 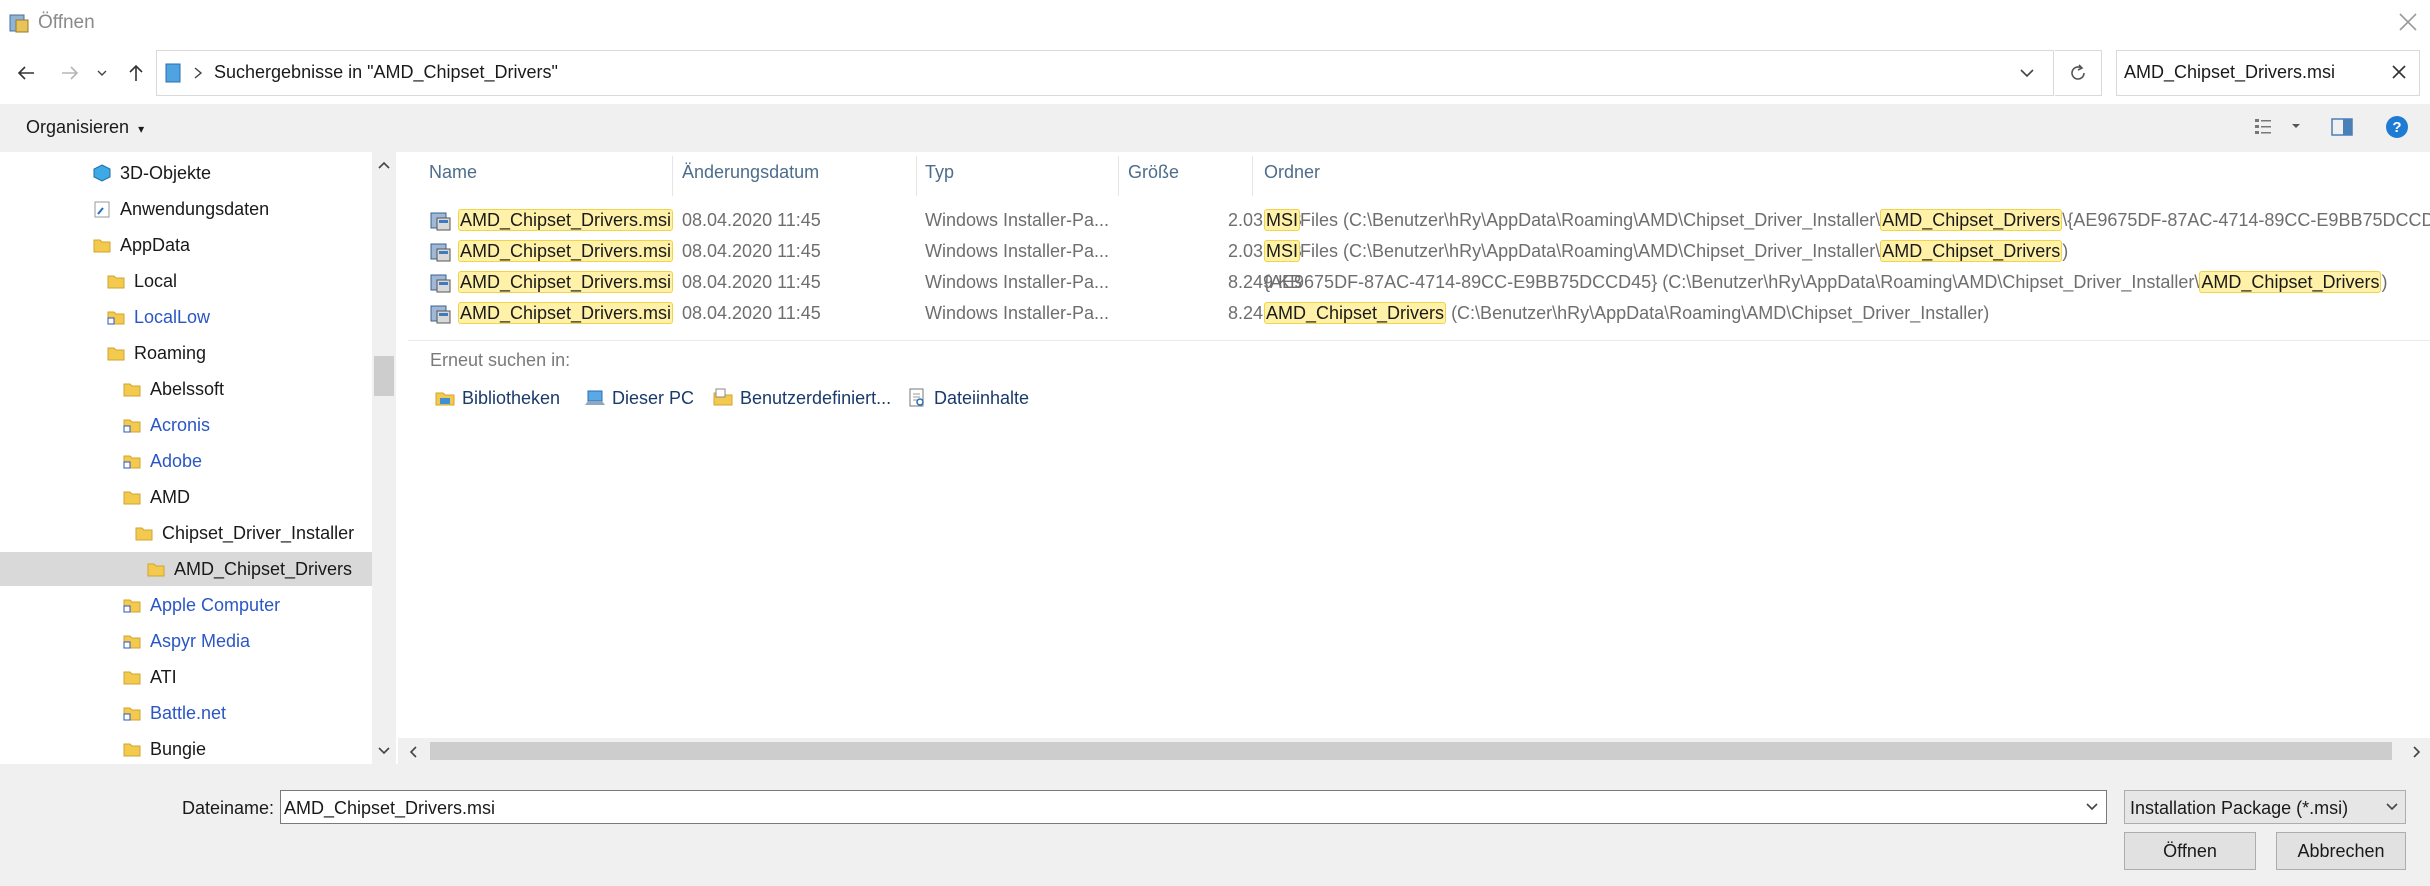 What do you see at coordinates (441, 221) in the screenshot?
I see `msi-file-icon` at bounding box center [441, 221].